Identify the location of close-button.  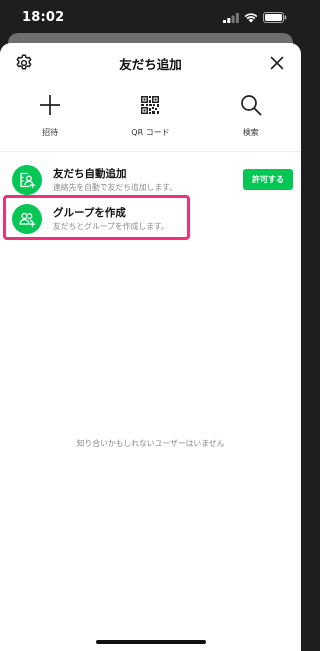
(277, 63).